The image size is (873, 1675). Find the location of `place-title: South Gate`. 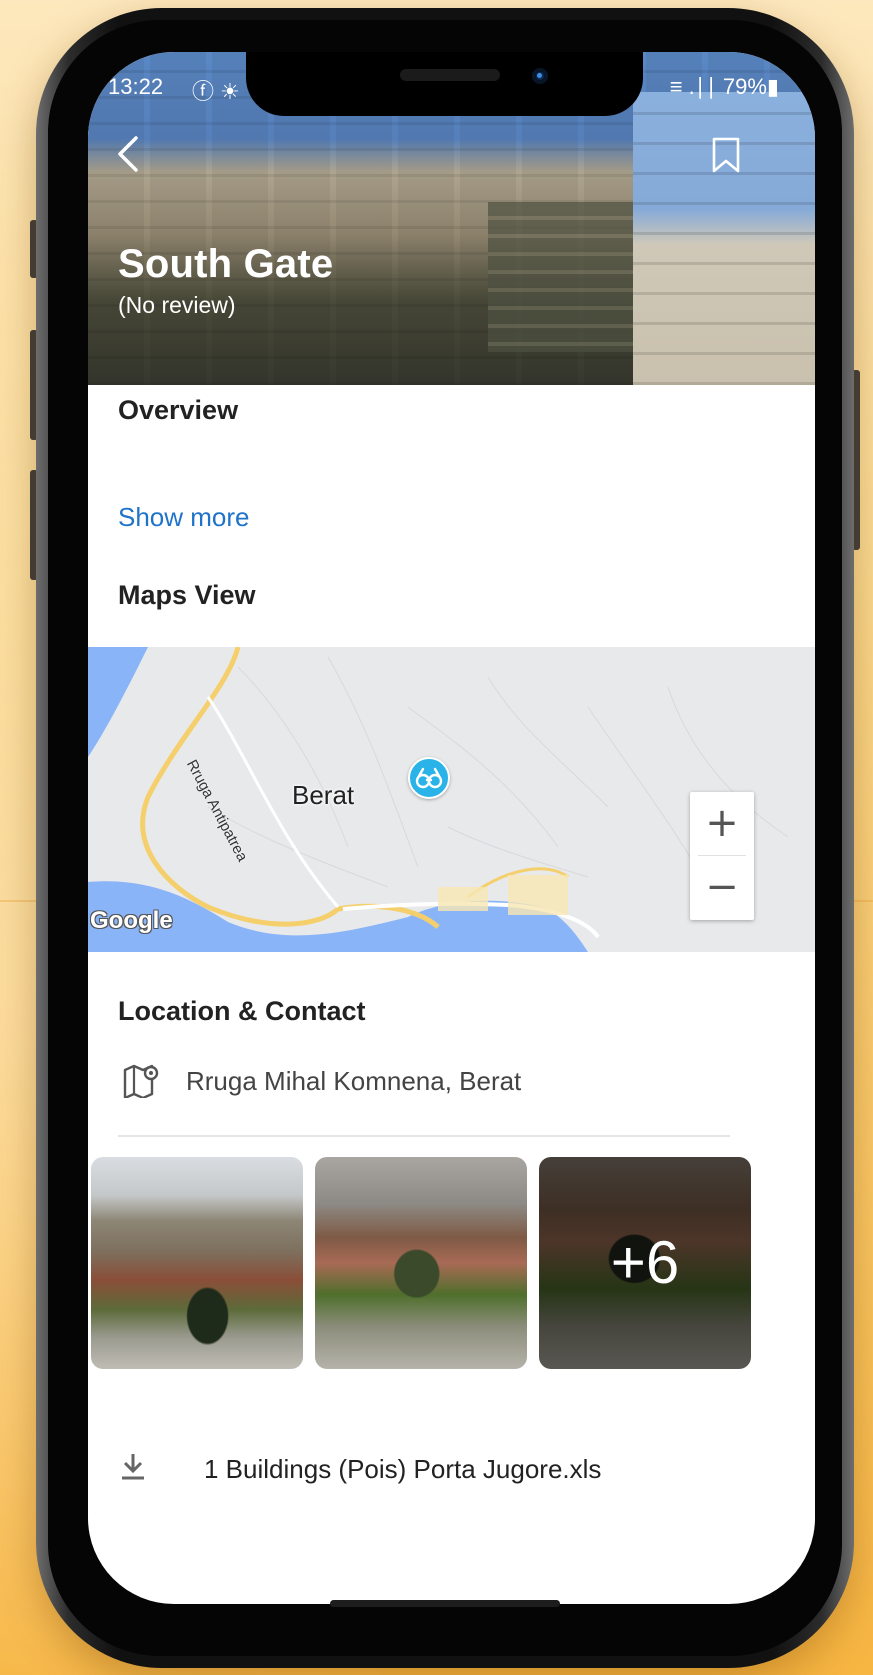

place-title: South Gate is located at coordinates (226, 264).